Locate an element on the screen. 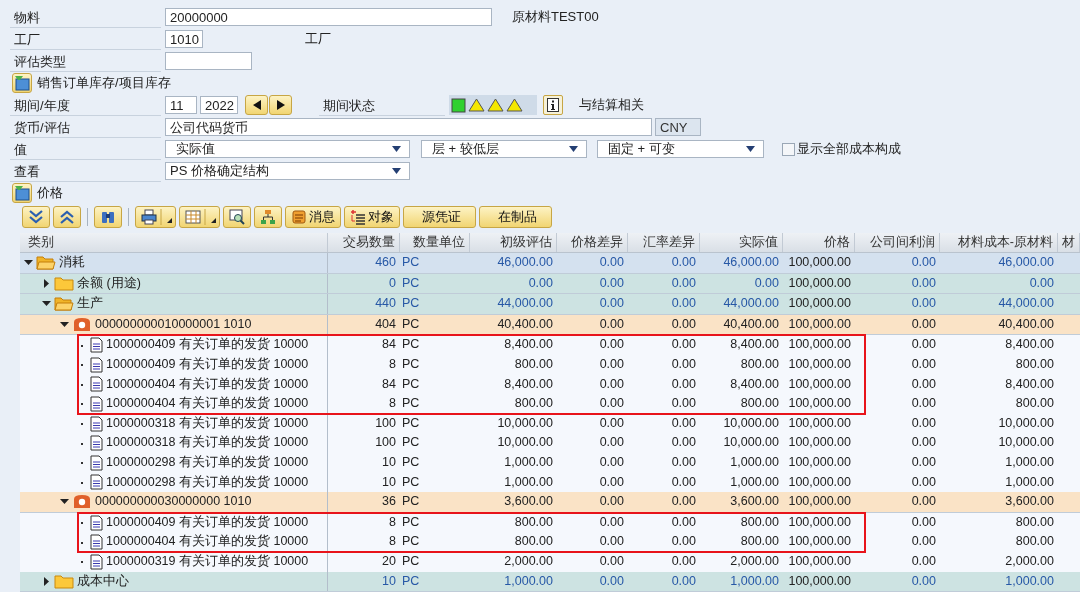 This screenshot has height=592, width=1080. column-header: 数量单位 is located at coordinates (435, 242).